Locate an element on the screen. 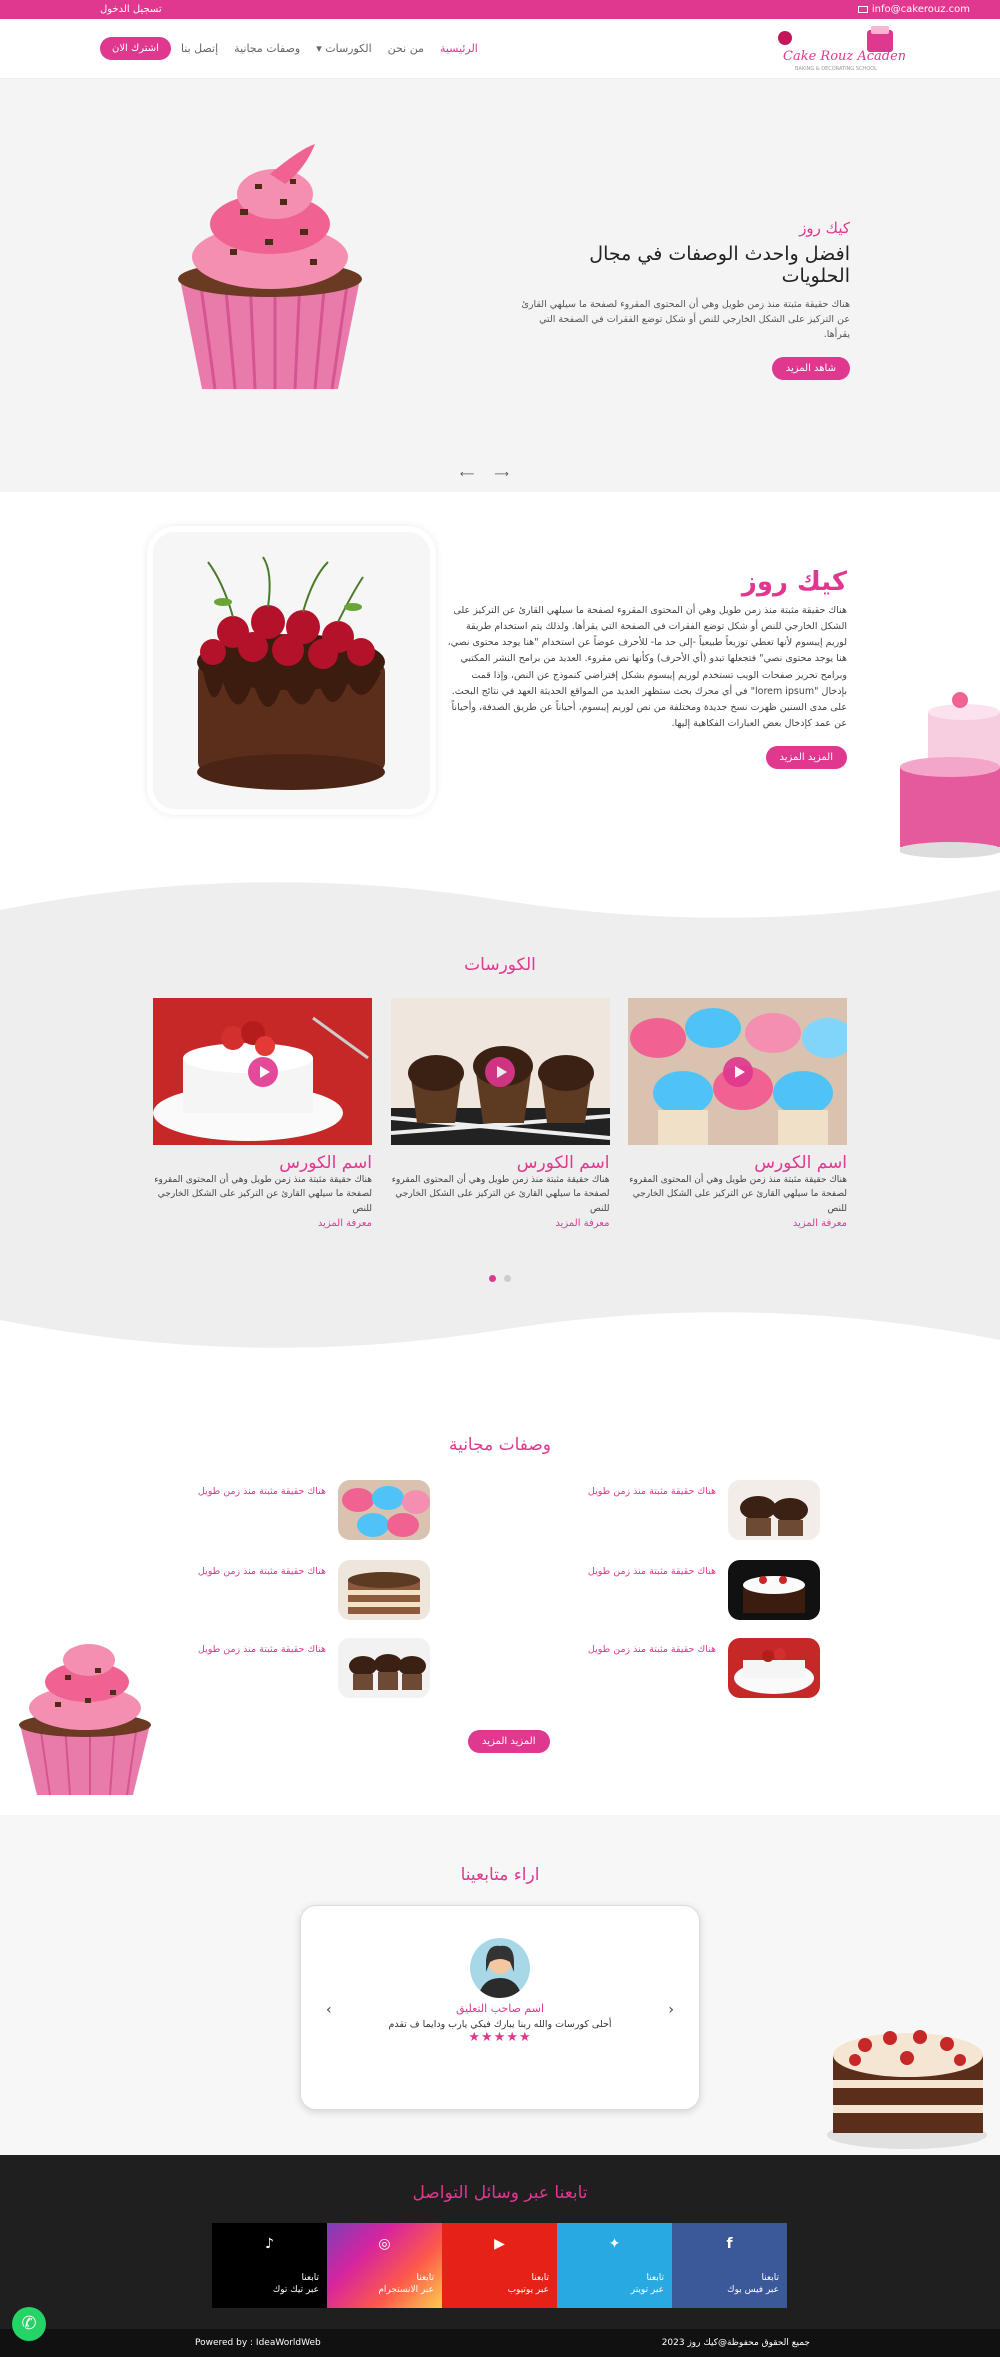 Image resolution: width=1000 pixels, height=2357 pixels. cherry-chocolate-cake-decoration is located at coordinates (907, 2075).